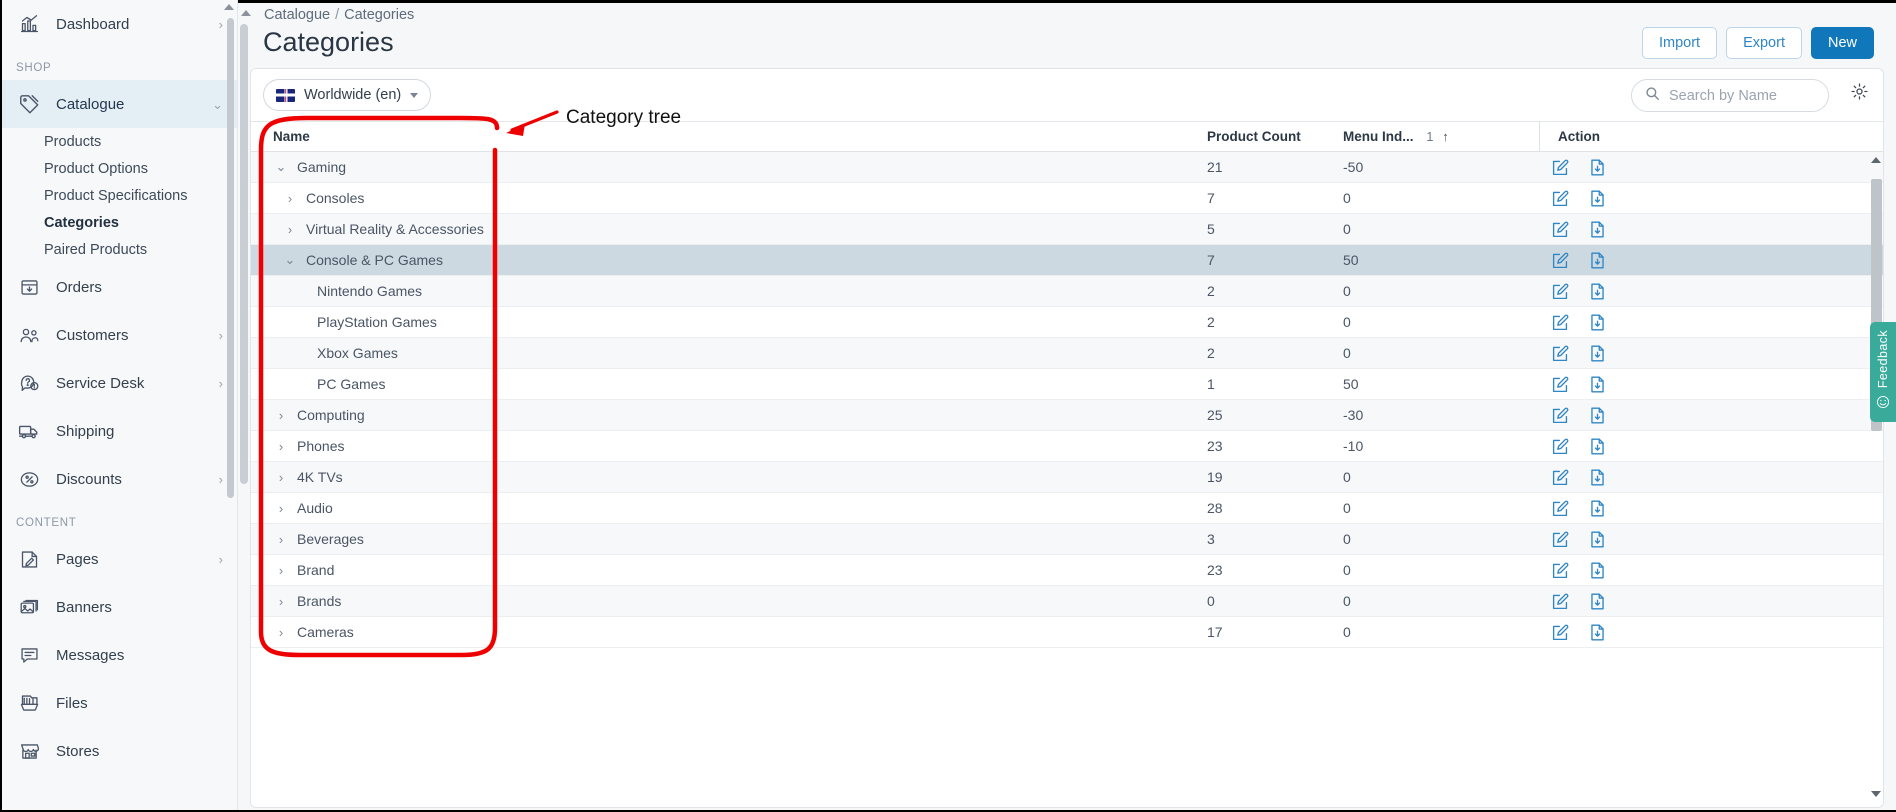 The image size is (1896, 812). I want to click on sidebar-subitem-product-specifications: Product Specifications, so click(118, 195).